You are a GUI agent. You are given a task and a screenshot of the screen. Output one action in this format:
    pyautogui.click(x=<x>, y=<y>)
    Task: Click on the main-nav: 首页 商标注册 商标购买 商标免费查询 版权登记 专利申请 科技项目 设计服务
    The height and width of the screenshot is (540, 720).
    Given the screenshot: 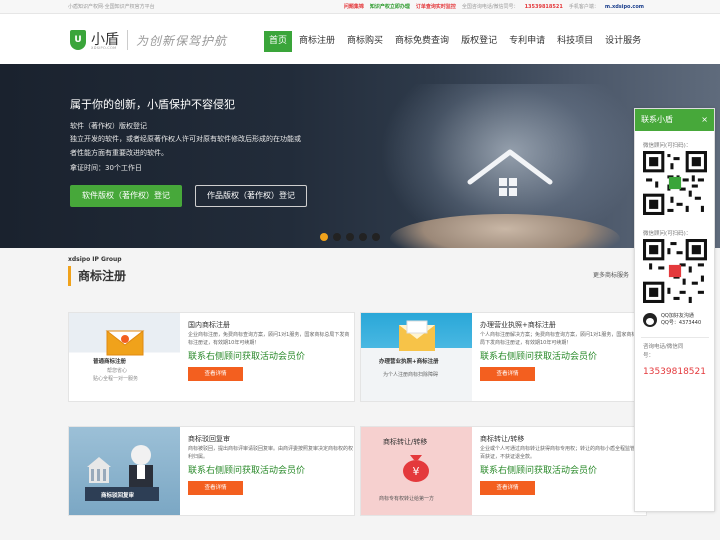 What is the action you would take?
    pyautogui.click(x=456, y=41)
    